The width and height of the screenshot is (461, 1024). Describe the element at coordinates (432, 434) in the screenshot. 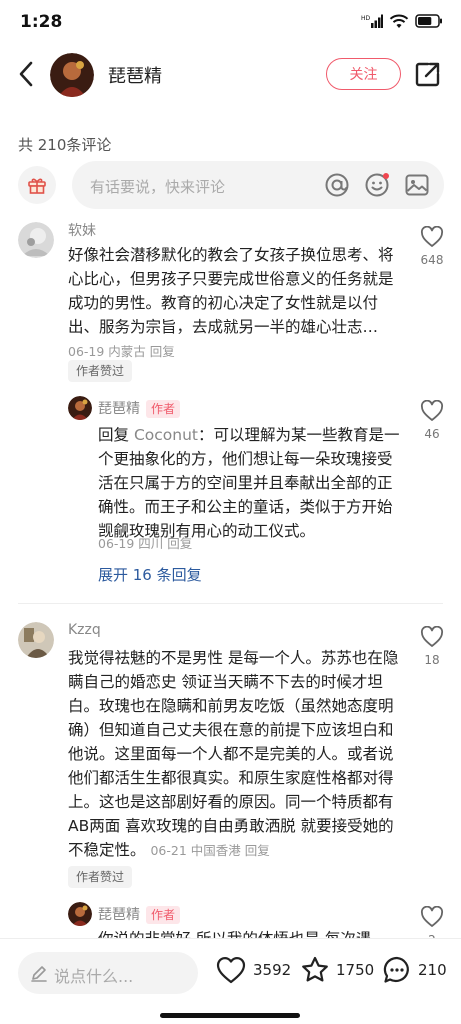

I see `like-count: 46` at that location.